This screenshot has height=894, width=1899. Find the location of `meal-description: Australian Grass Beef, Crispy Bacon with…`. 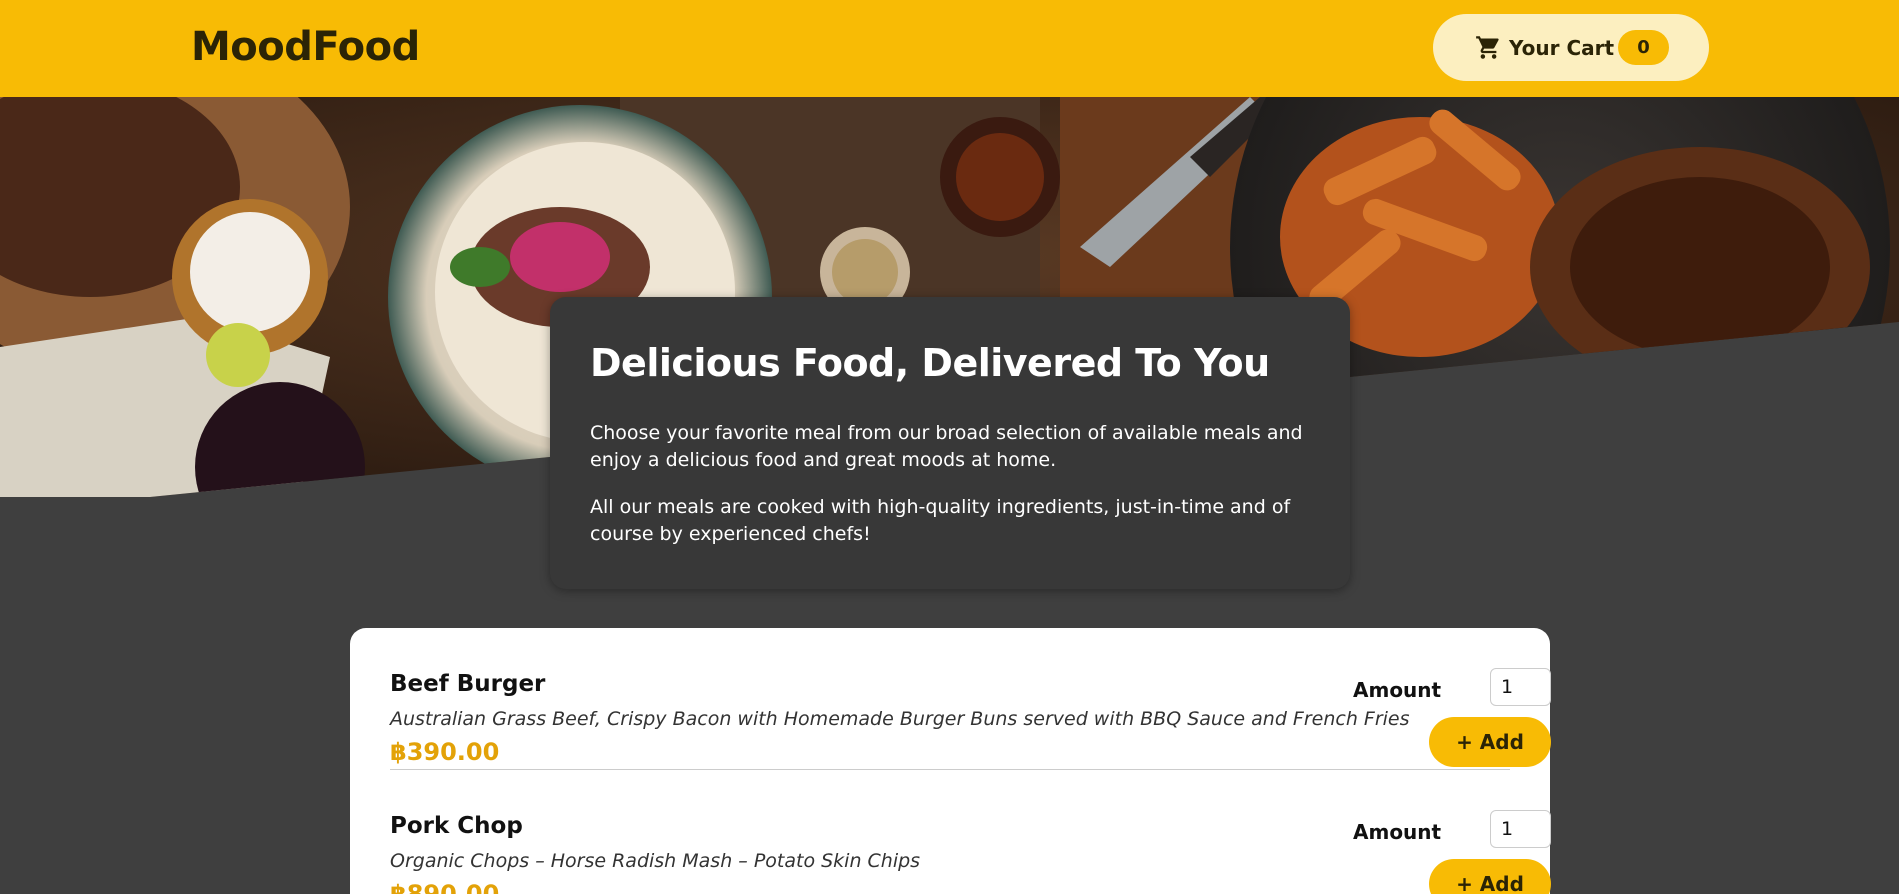

meal-description: Australian Grass Beef, Crispy Bacon with… is located at coordinates (900, 719).